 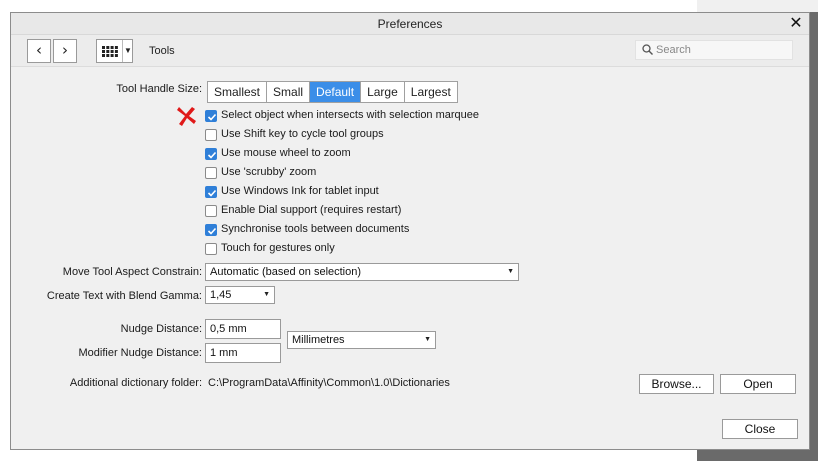 What do you see at coordinates (383, 92) in the screenshot?
I see `segment-large: Large` at bounding box center [383, 92].